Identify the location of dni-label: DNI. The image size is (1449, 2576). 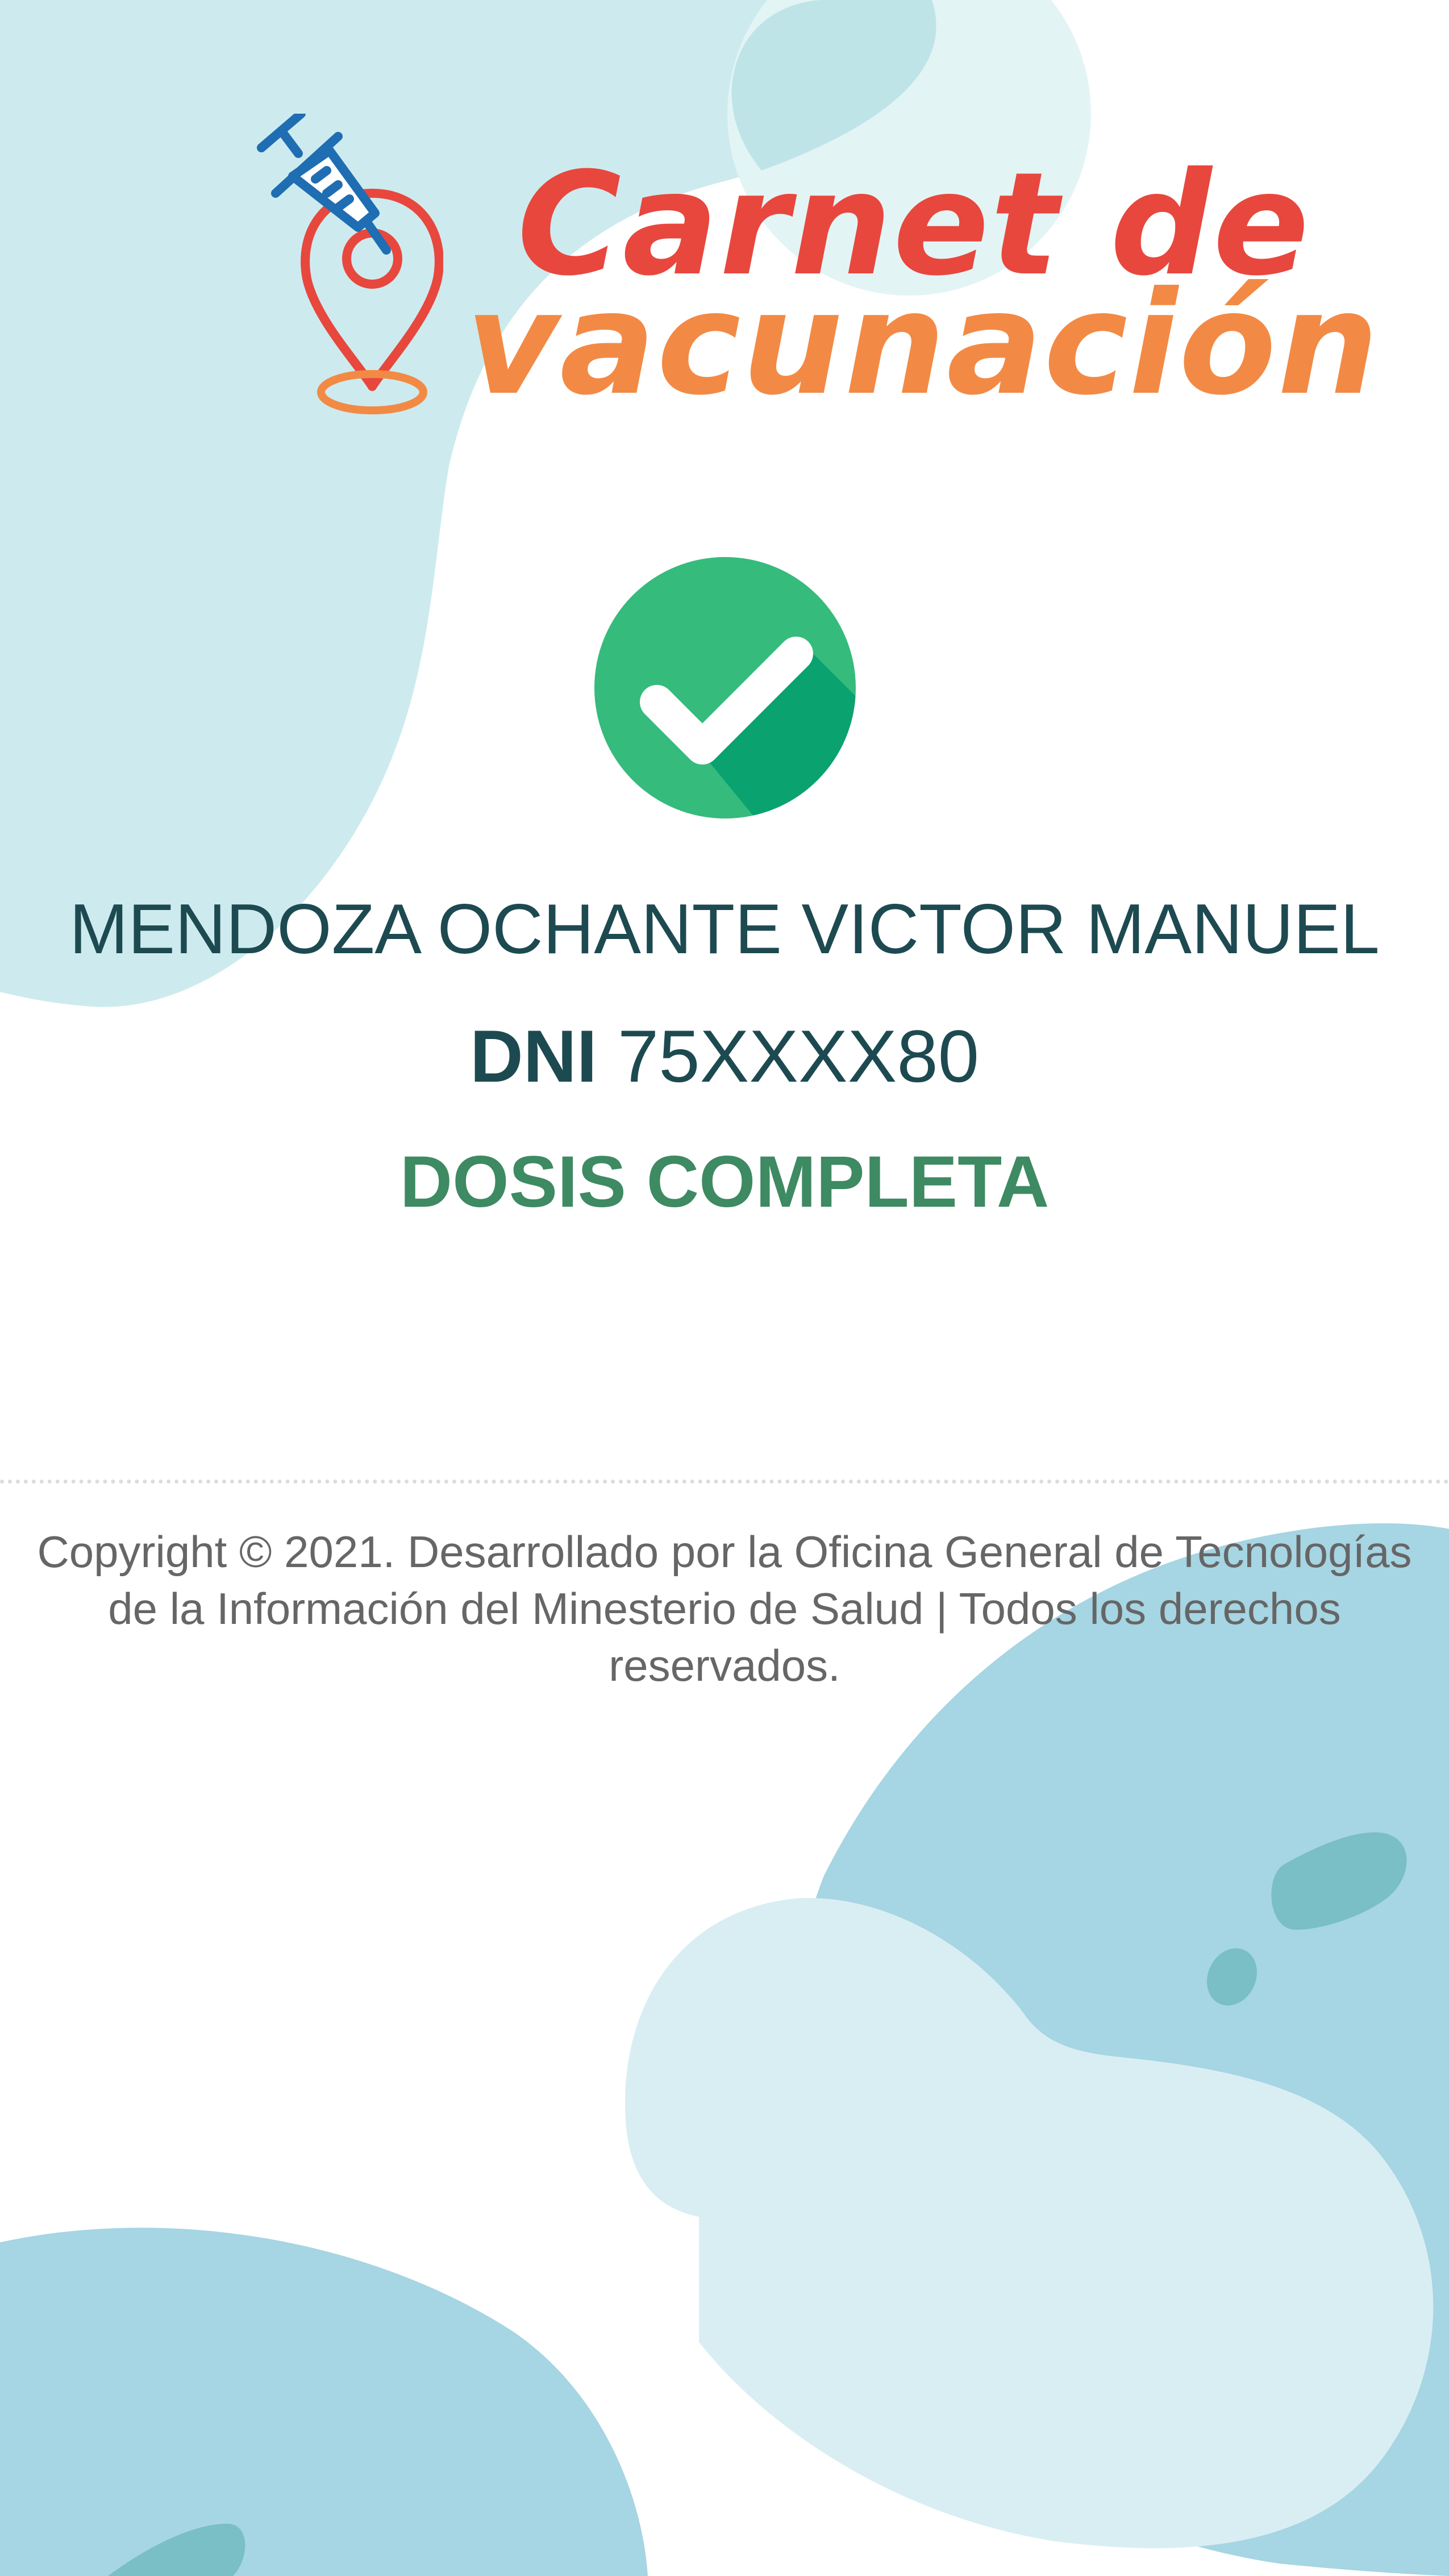
(533, 1056).